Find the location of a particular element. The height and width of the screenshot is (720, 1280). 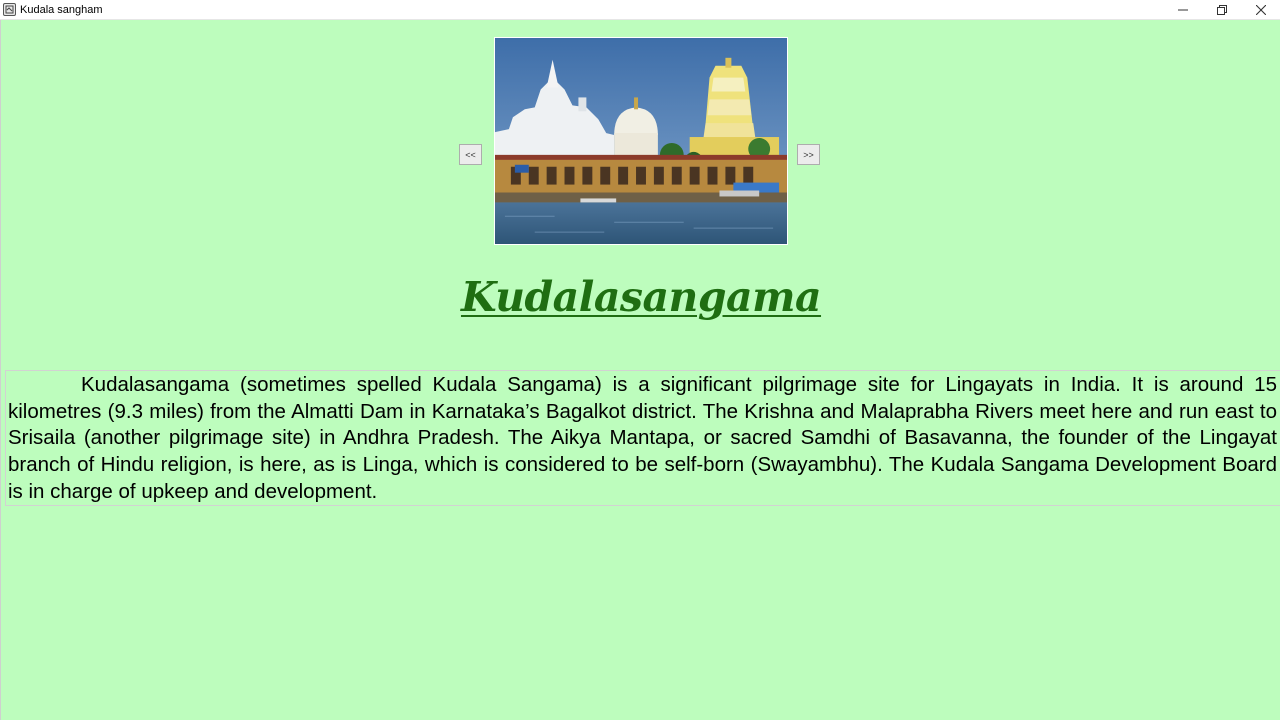

restore-button is located at coordinates (1221, 10).